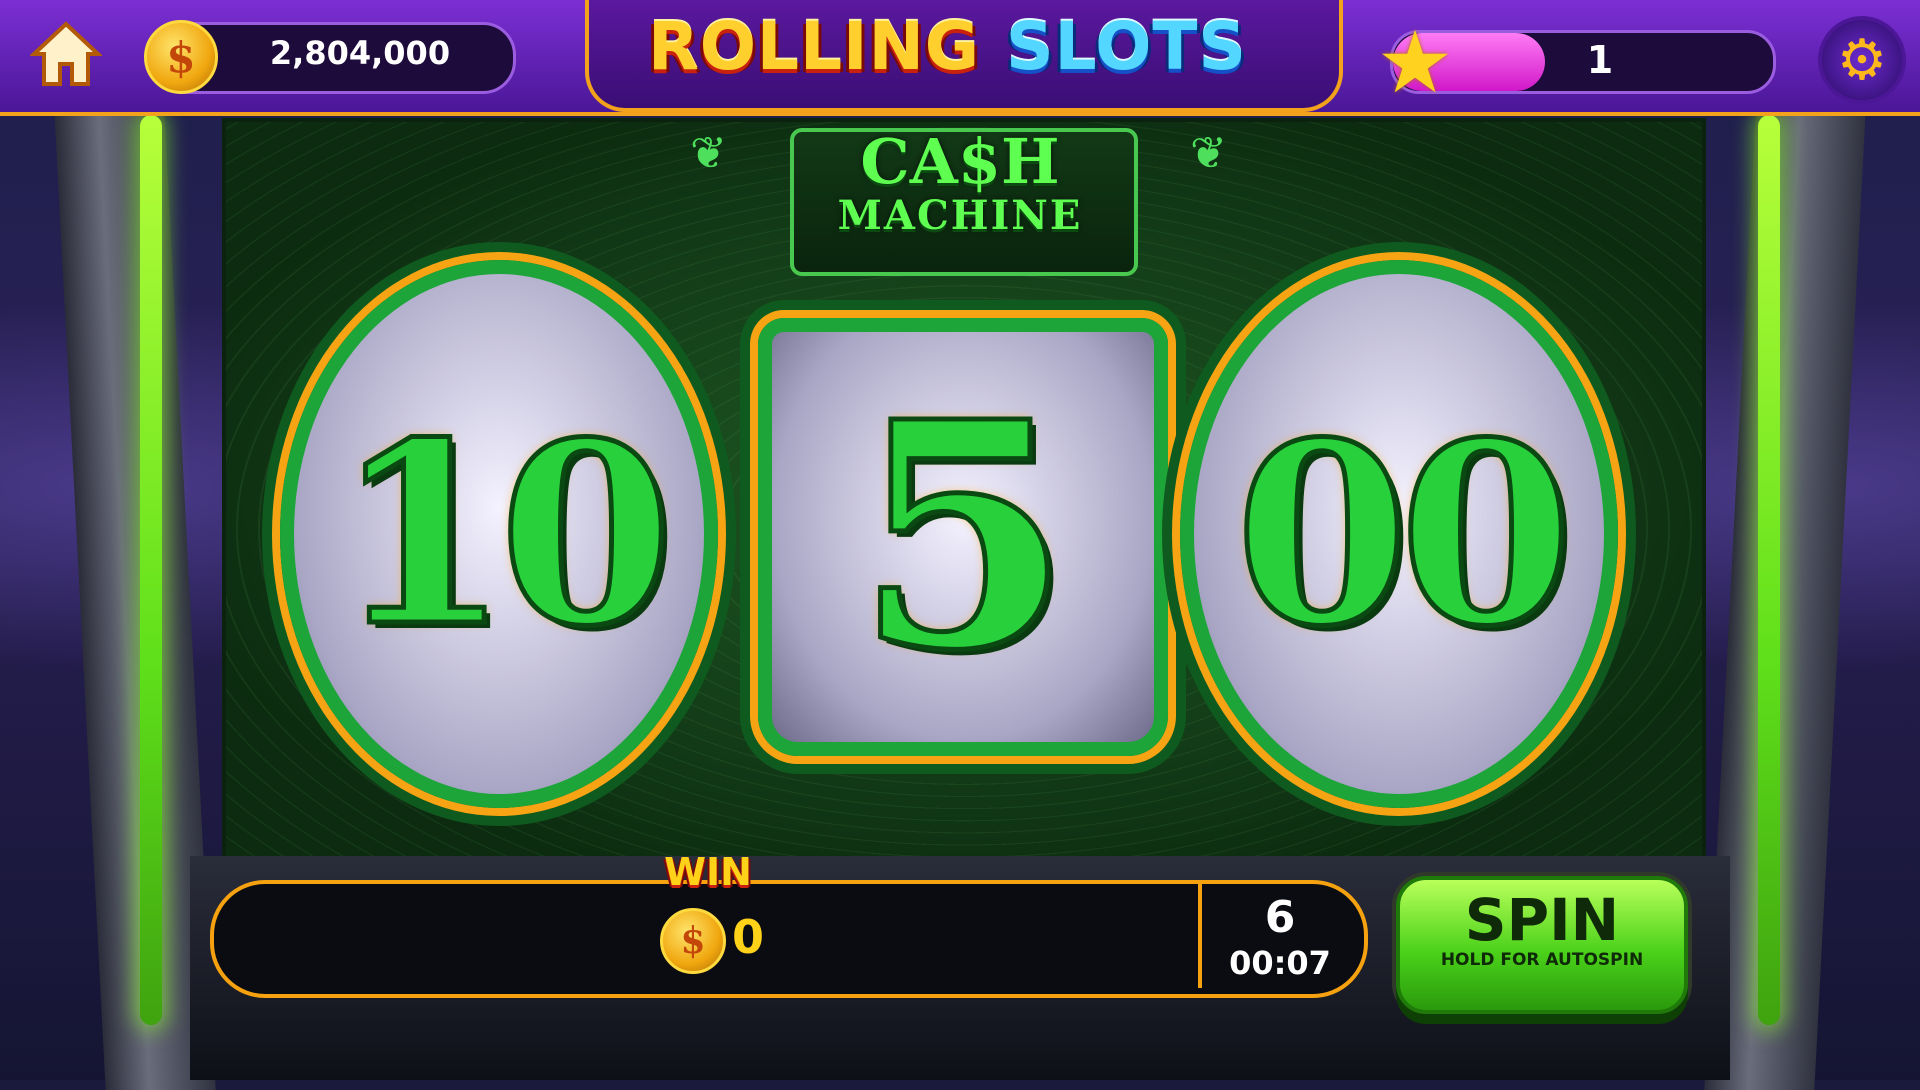 This screenshot has height=1090, width=1920. I want to click on win-display, so click(789, 939).